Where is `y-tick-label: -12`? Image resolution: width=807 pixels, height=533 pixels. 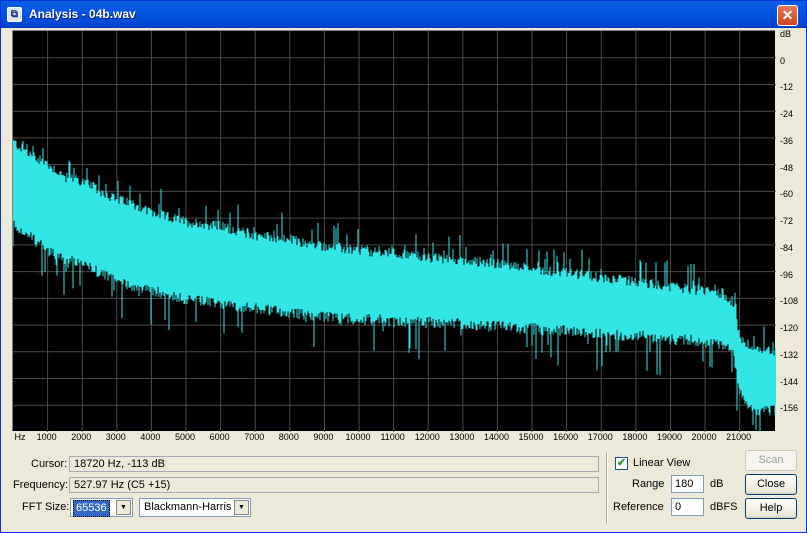 y-tick-label: -12 is located at coordinates (787, 87).